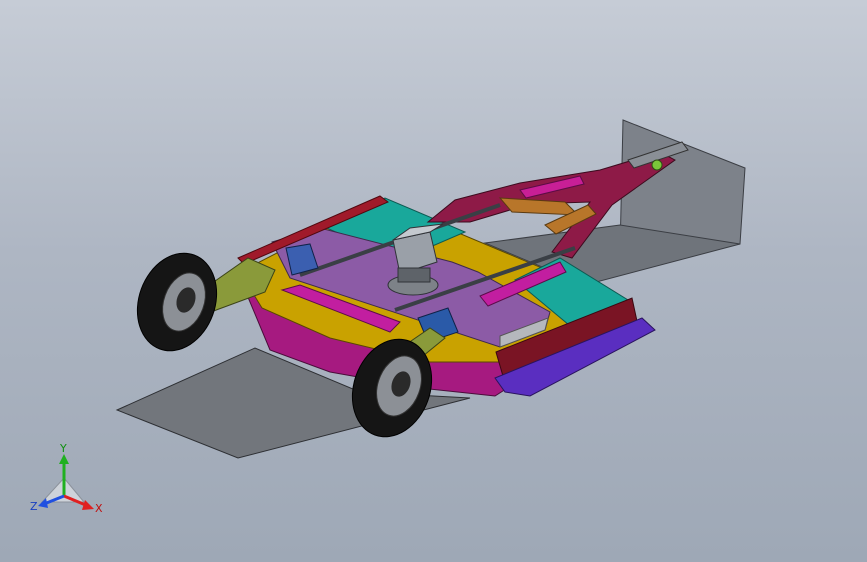 The image size is (867, 562). I want to click on y-axis-arrow-icon, so click(64, 459).